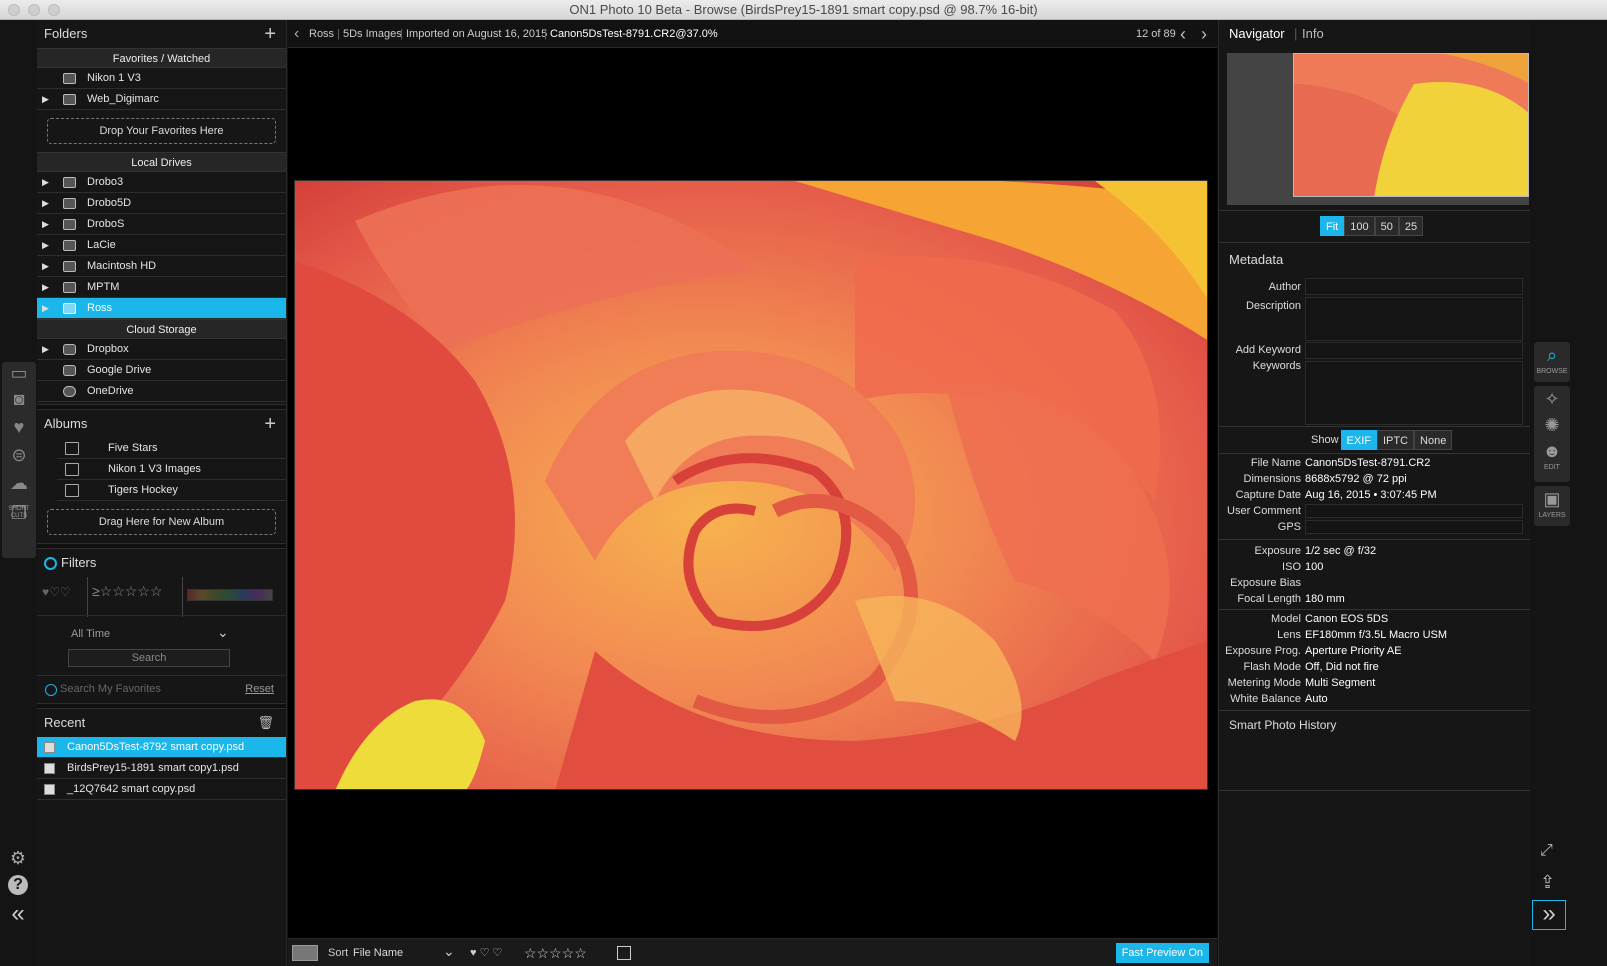 This screenshot has height=966, width=1607. What do you see at coordinates (1411, 226) in the screenshot?
I see `zoom-25-button: 25` at bounding box center [1411, 226].